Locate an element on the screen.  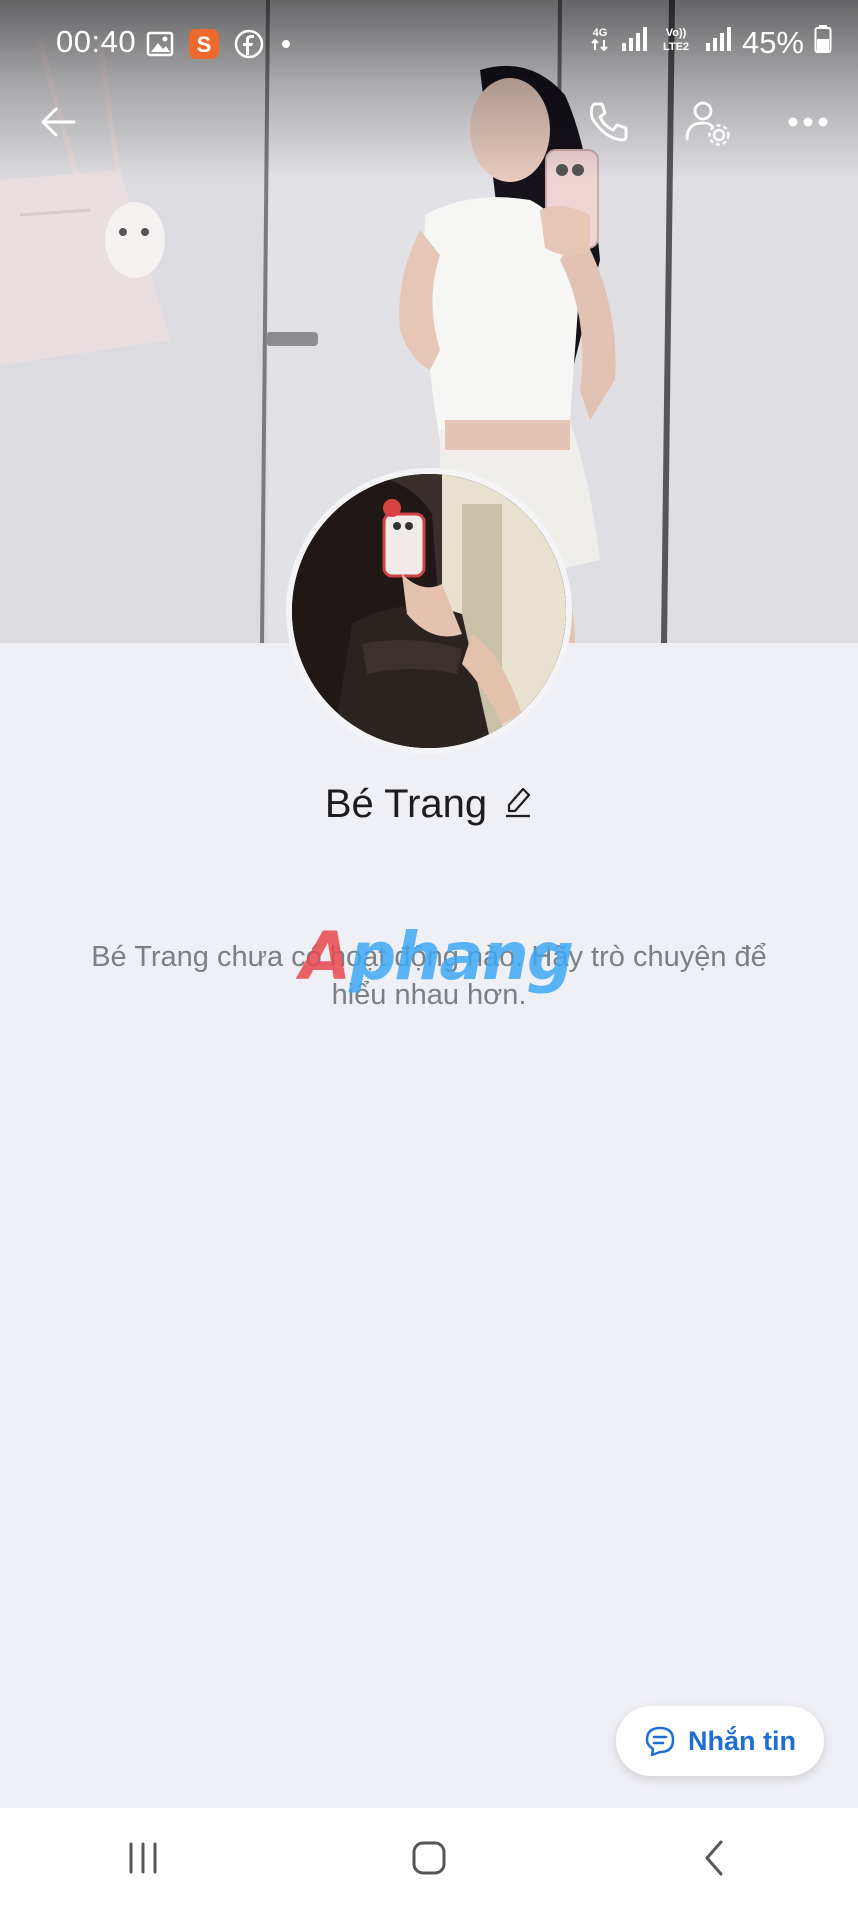
edit-name-button is located at coordinates (518, 804).